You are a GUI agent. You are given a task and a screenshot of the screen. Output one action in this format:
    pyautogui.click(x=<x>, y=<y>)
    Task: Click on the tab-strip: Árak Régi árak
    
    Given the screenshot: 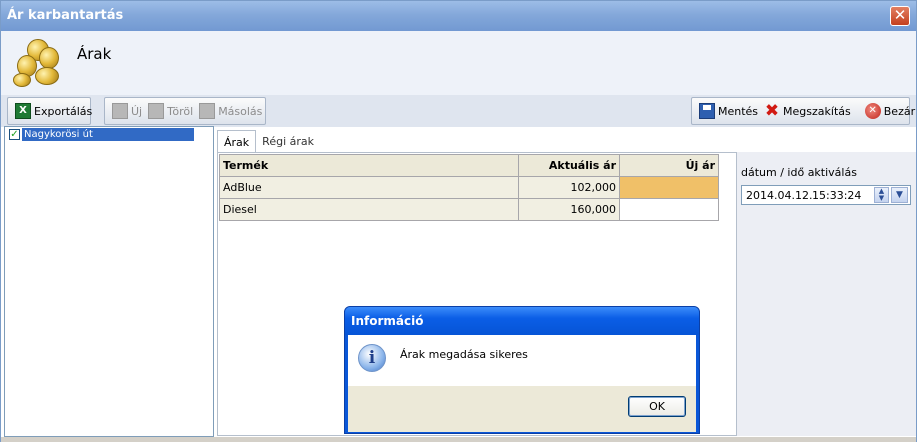 What is the action you would take?
    pyautogui.click(x=268, y=141)
    